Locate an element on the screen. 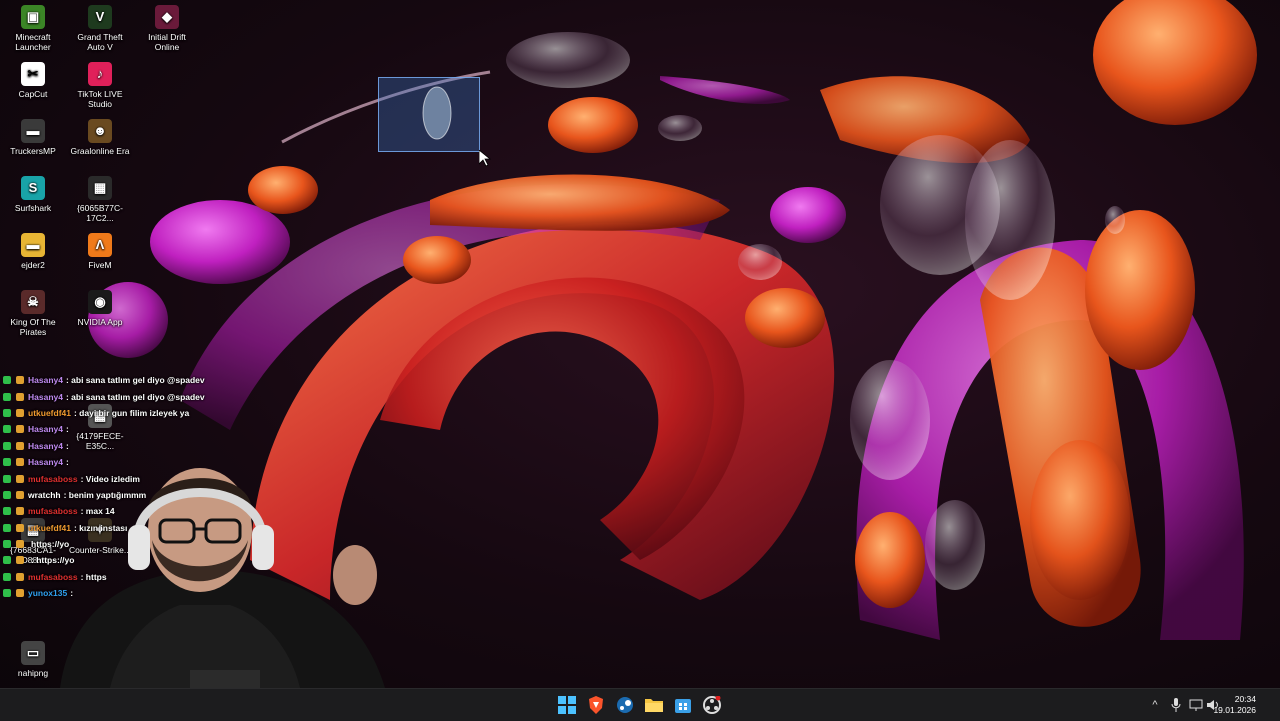 This screenshot has height=721, width=1280. desktop-icon-label: Graalonline Era is located at coordinates (100, 151).